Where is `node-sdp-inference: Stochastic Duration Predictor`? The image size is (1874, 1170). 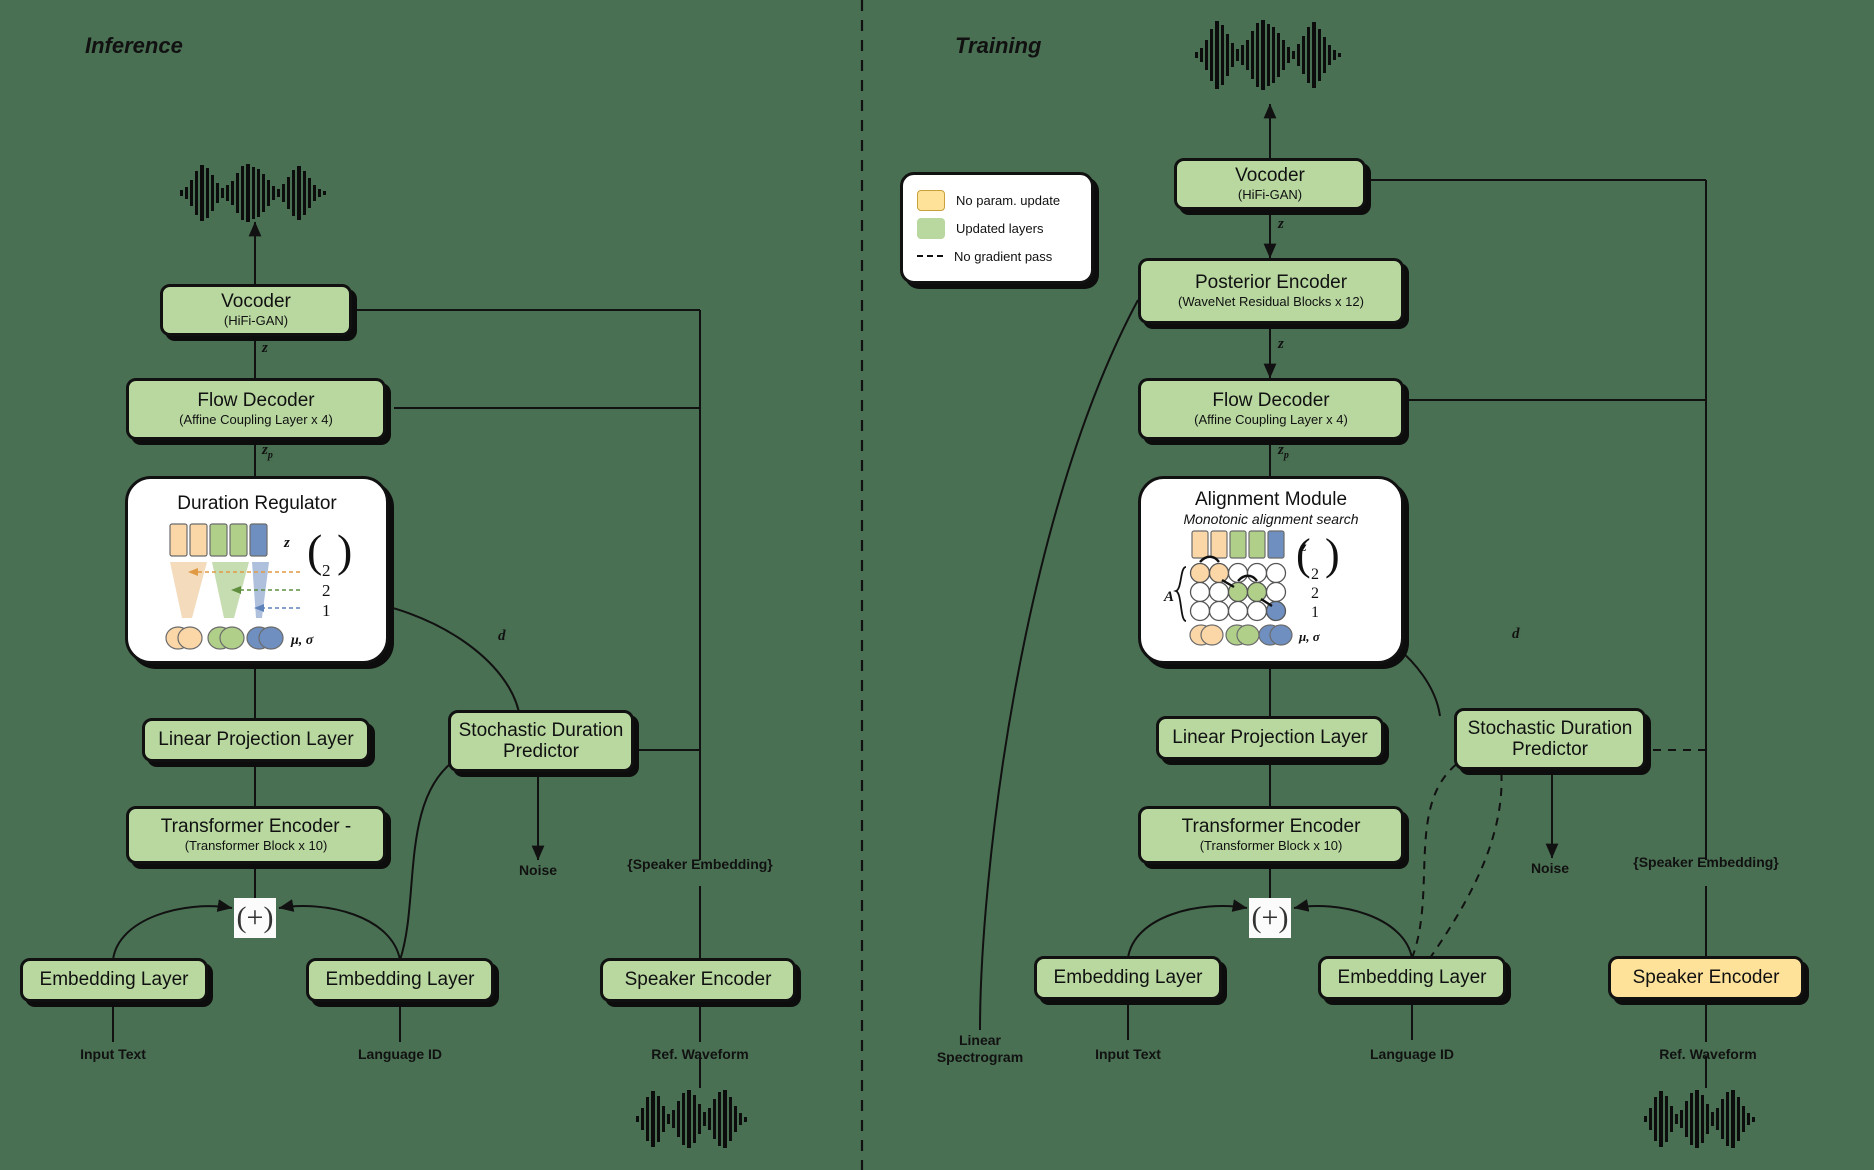 node-sdp-inference: Stochastic Duration Predictor is located at coordinates (541, 741).